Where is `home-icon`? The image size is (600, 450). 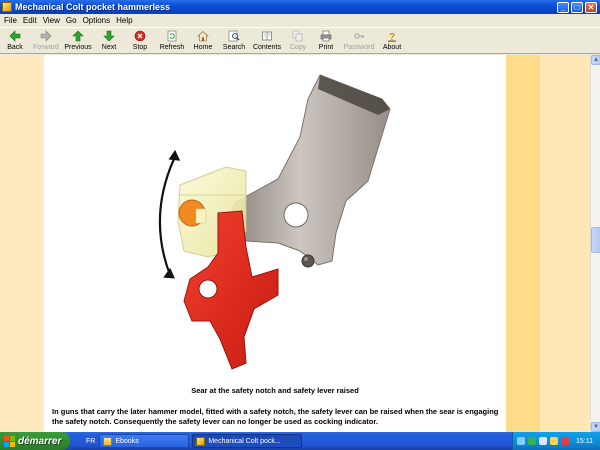 home-icon is located at coordinates (203, 36).